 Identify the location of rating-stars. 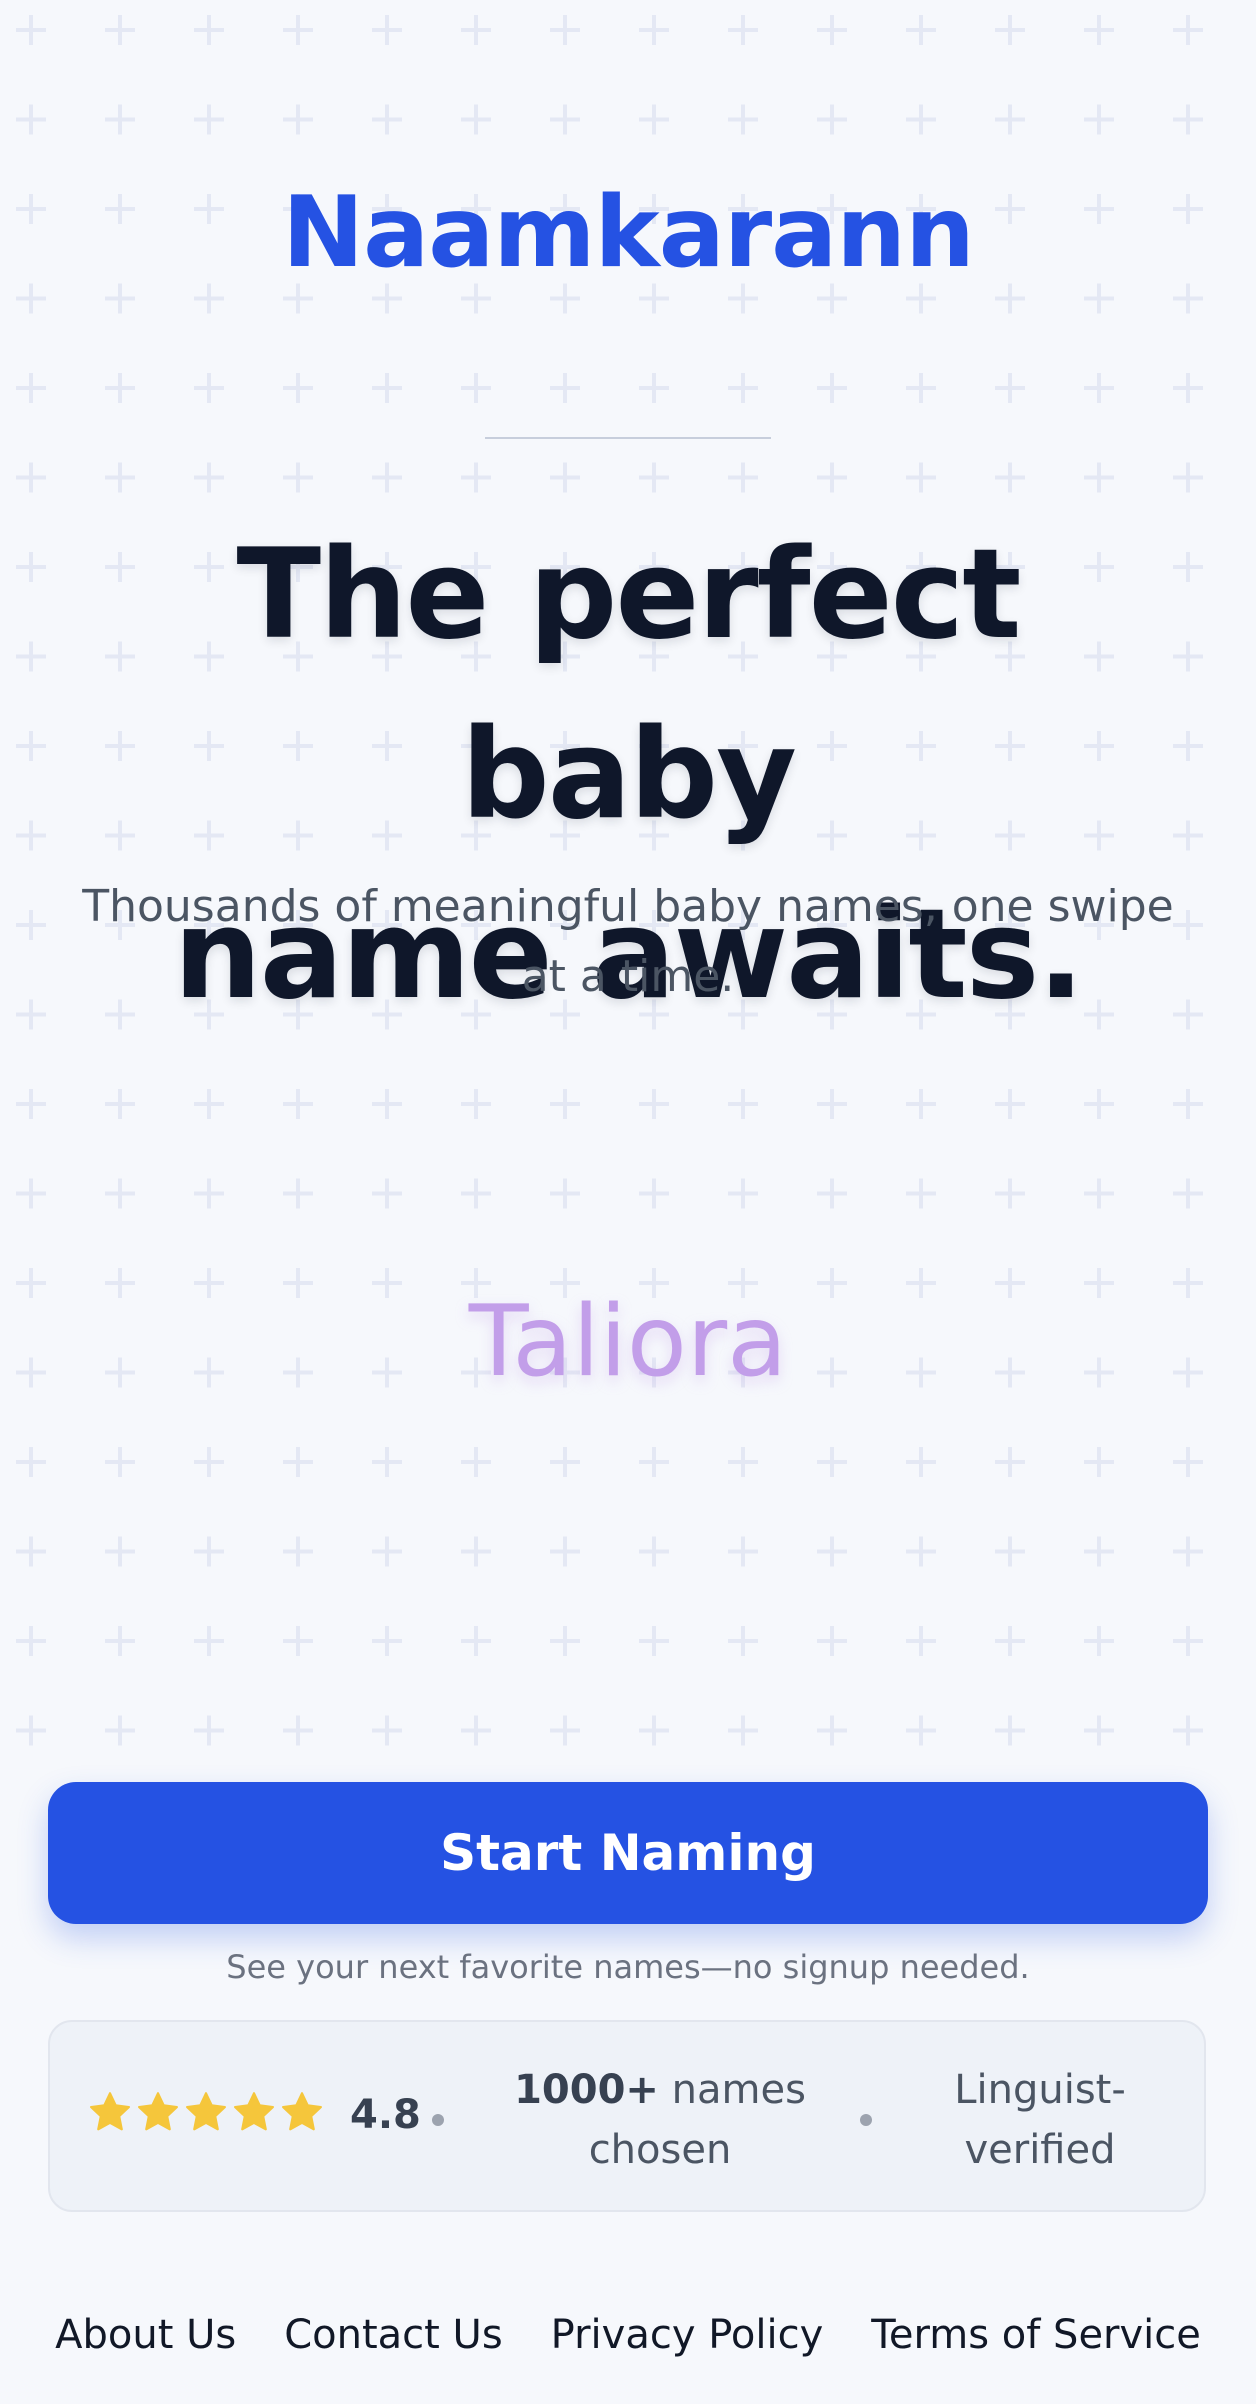
(206, 2112).